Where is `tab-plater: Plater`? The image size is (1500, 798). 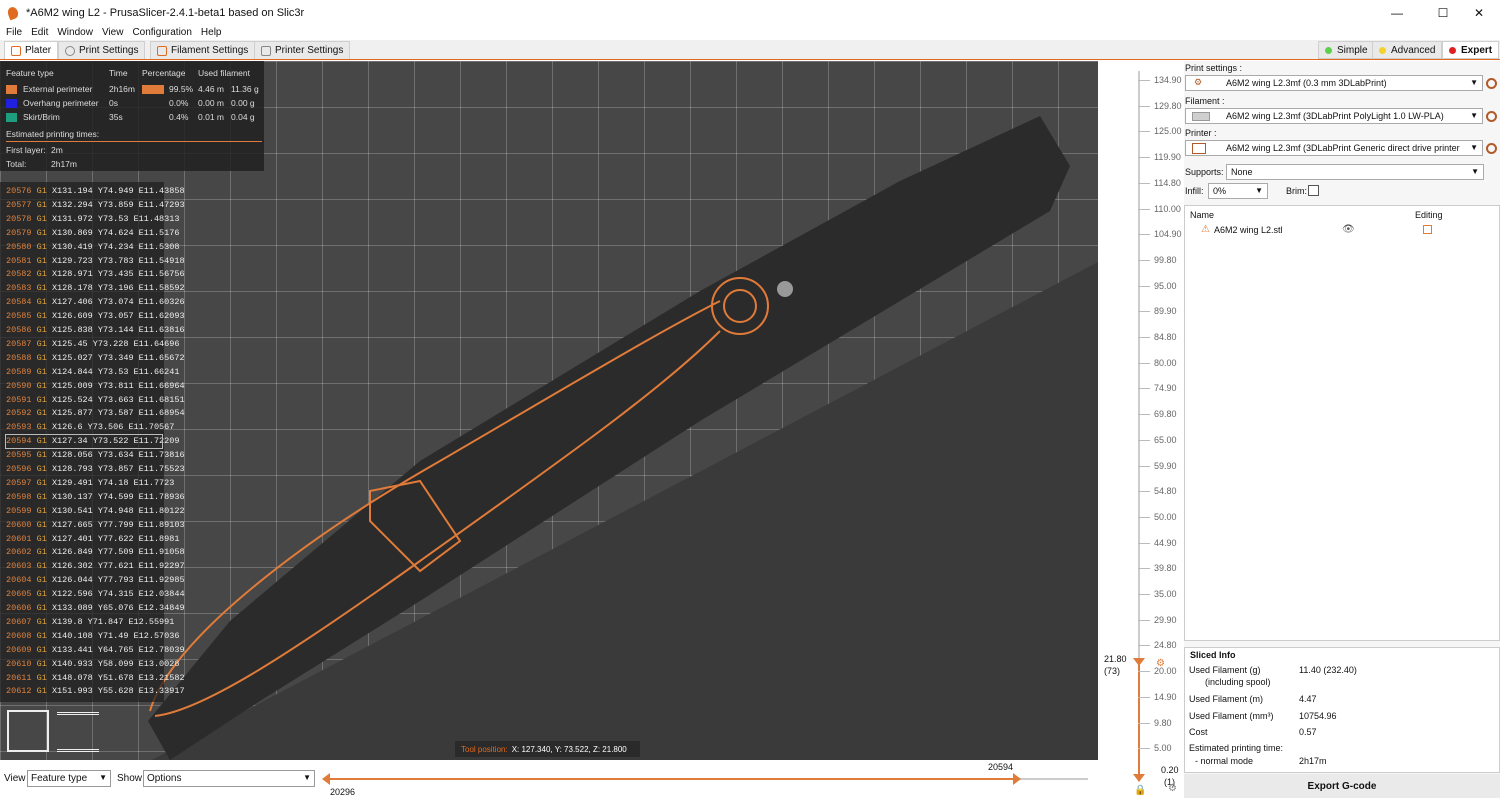
tab-plater: Plater is located at coordinates (31, 50).